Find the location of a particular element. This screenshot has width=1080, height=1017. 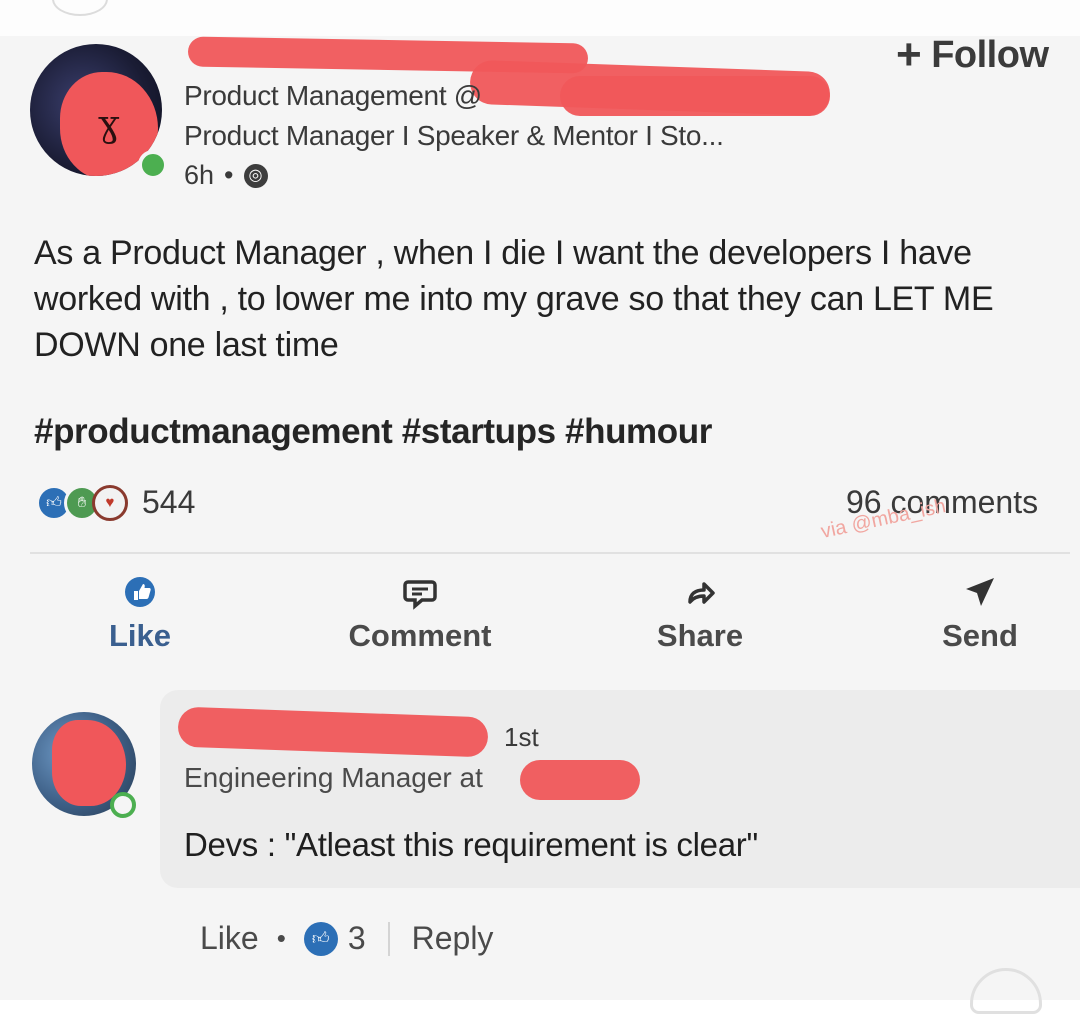

share-icon is located at coordinates (700, 592).